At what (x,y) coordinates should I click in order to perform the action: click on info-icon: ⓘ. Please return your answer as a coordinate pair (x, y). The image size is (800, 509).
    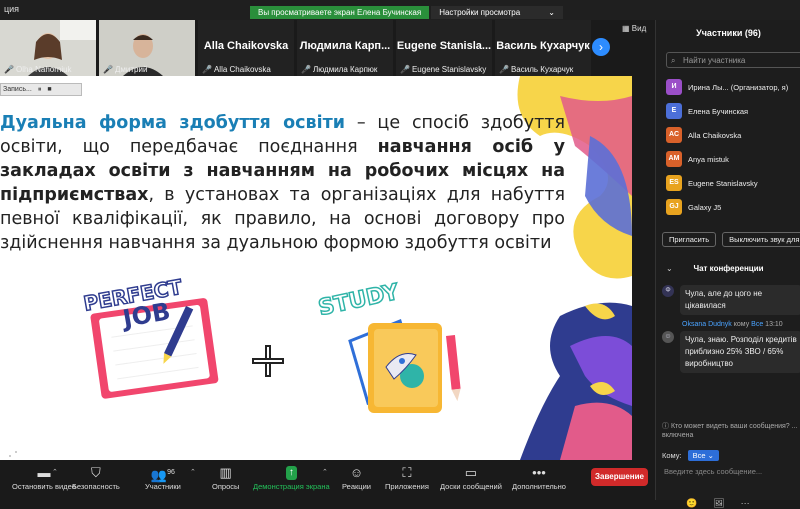
    Looking at the image, I should click on (666, 426).